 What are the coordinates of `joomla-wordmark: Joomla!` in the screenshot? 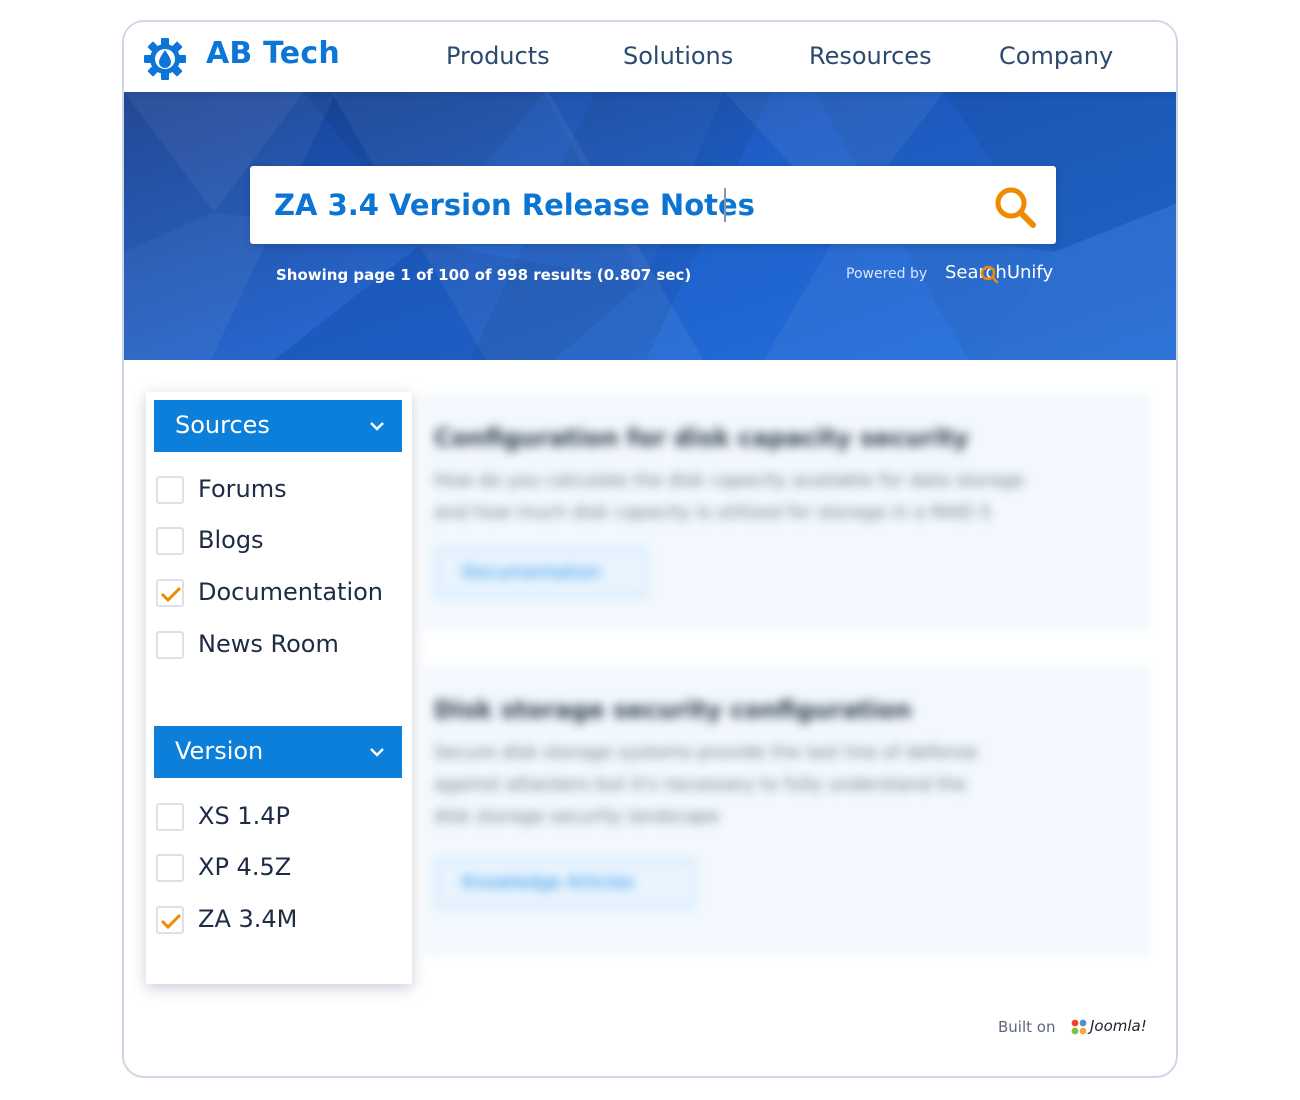 It's located at (1118, 1026).